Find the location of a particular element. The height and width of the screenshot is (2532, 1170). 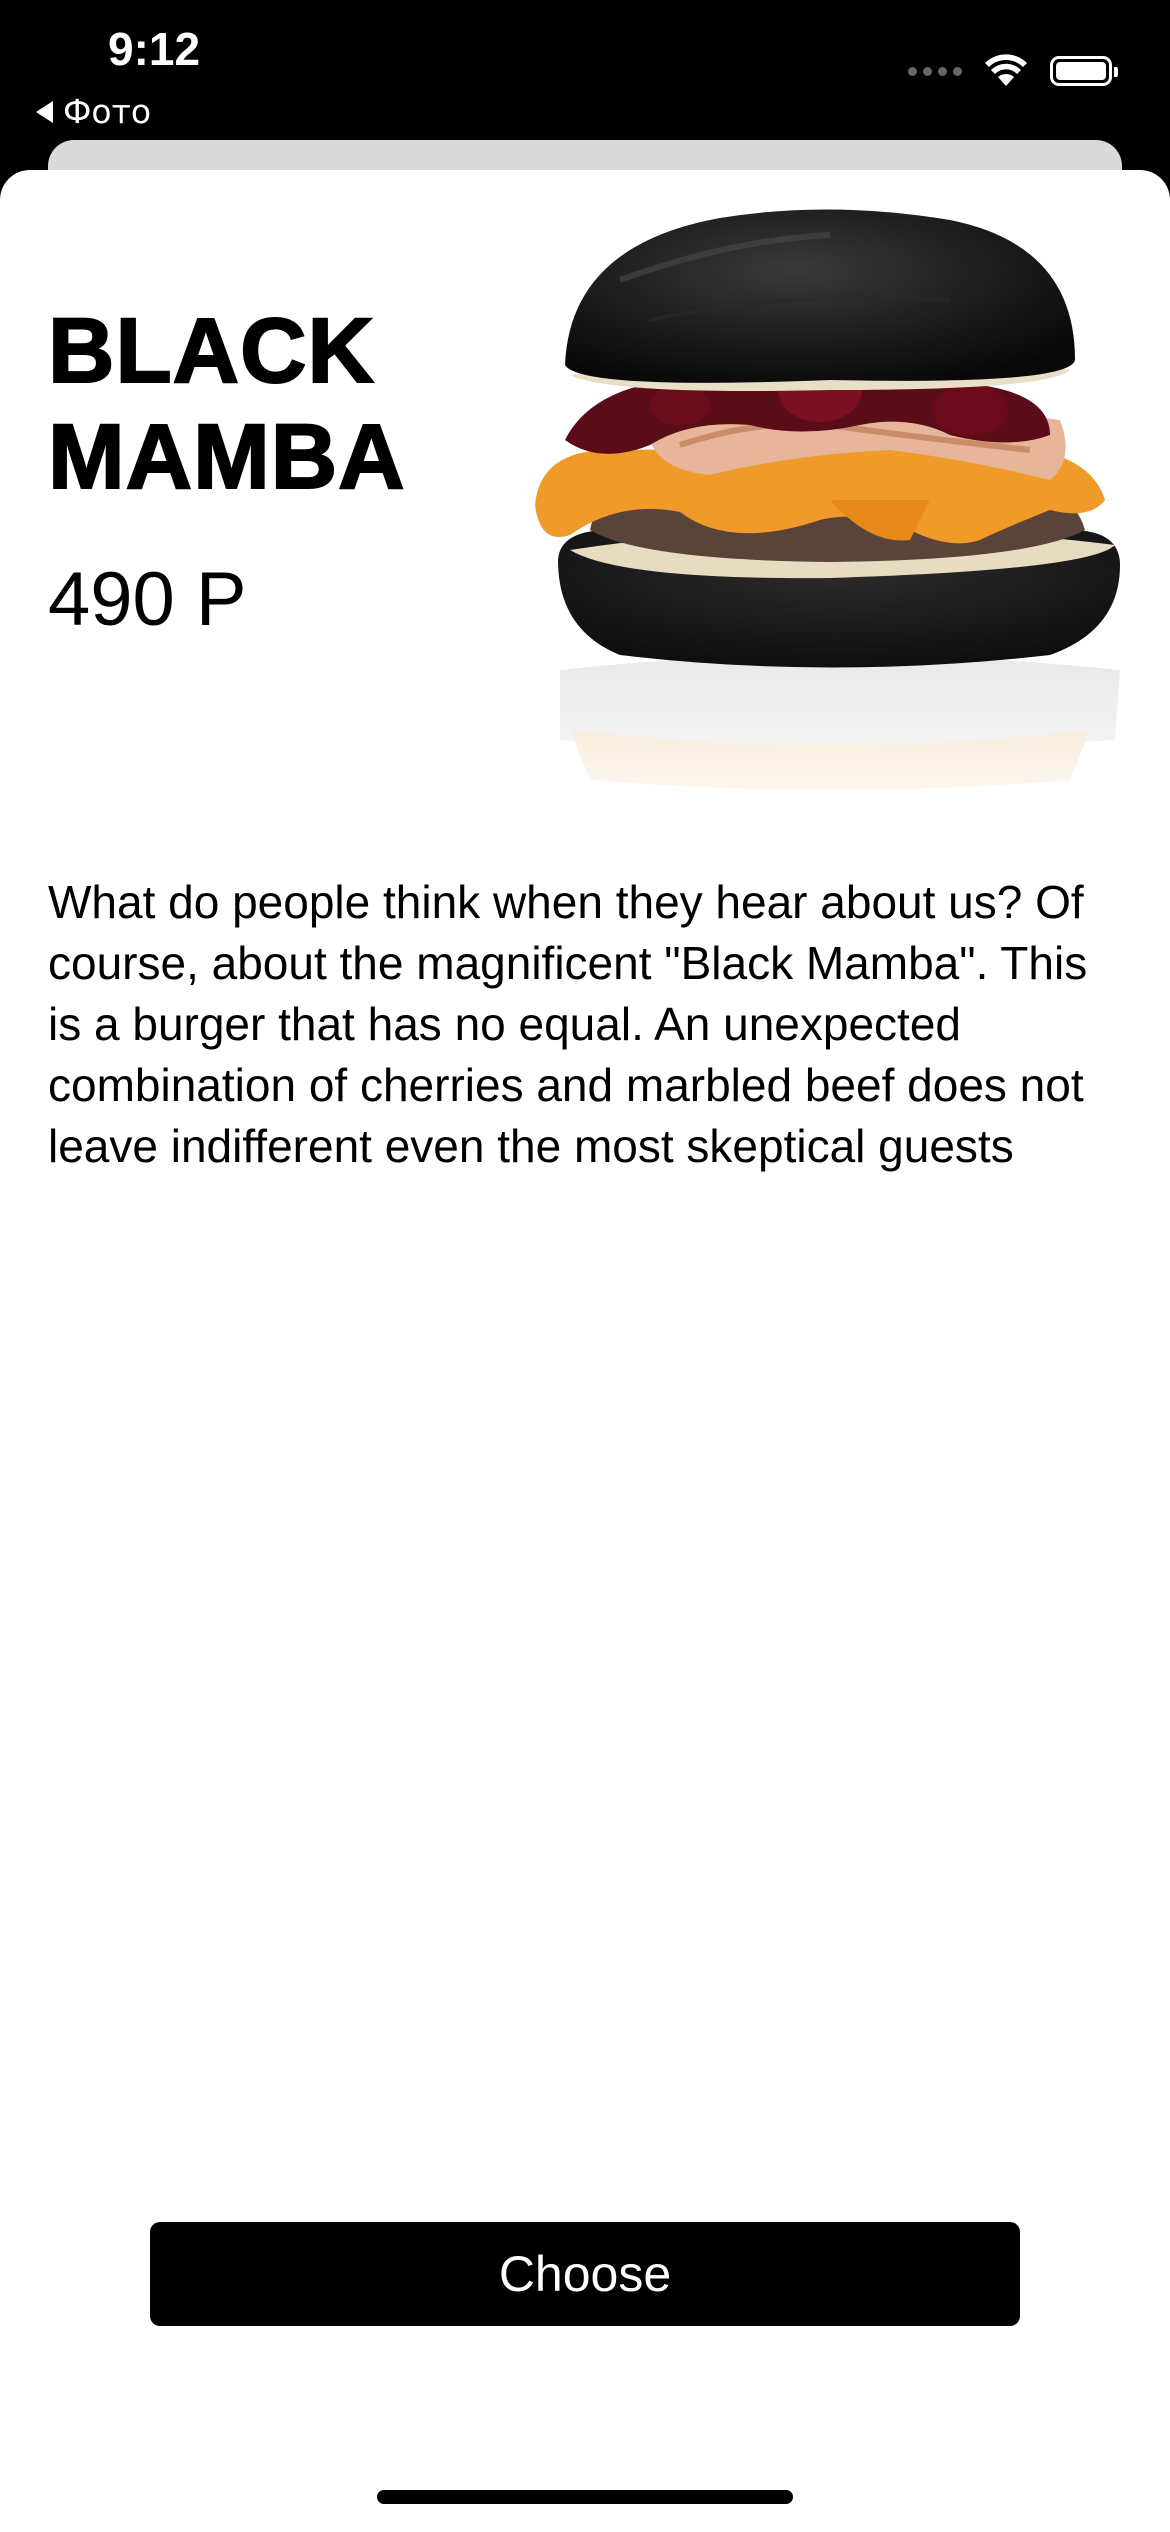

home-indicator is located at coordinates (585, 2497).